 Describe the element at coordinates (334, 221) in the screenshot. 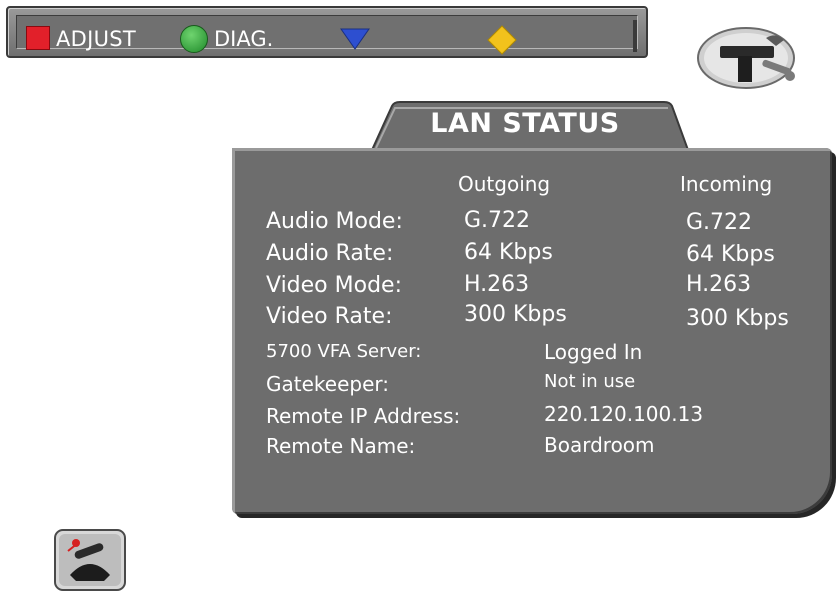

I see `row-label: Audio Mode:` at that location.